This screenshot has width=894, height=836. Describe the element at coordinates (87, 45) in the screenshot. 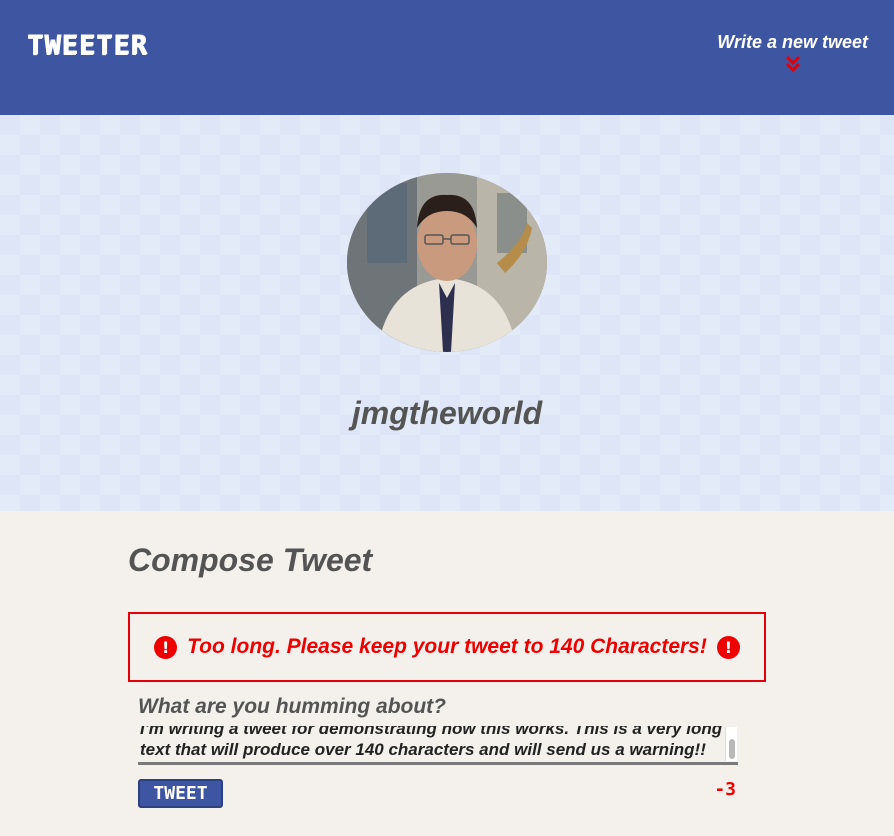

I see `brand-logo: TWEETER` at that location.